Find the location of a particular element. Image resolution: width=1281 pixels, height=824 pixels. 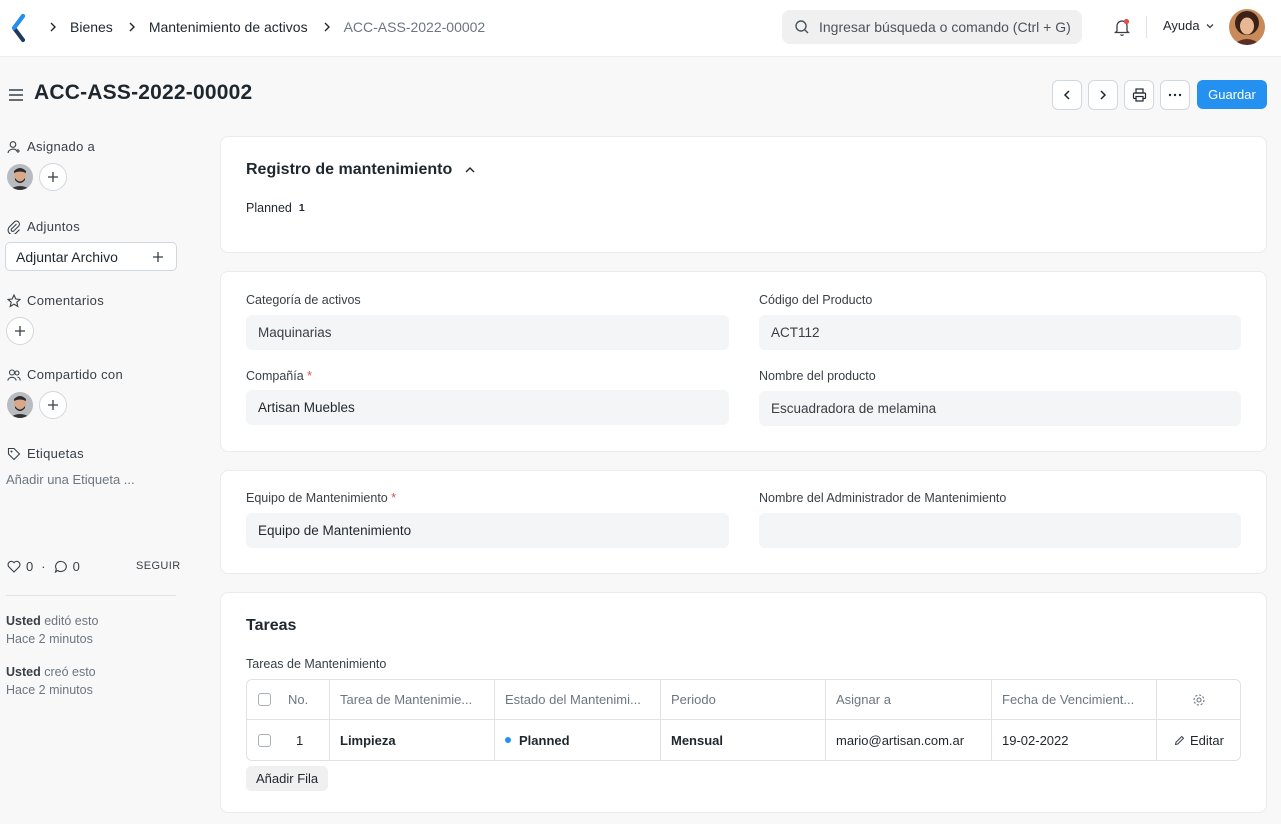

add-row-button: Añadir Fila is located at coordinates (287, 778).